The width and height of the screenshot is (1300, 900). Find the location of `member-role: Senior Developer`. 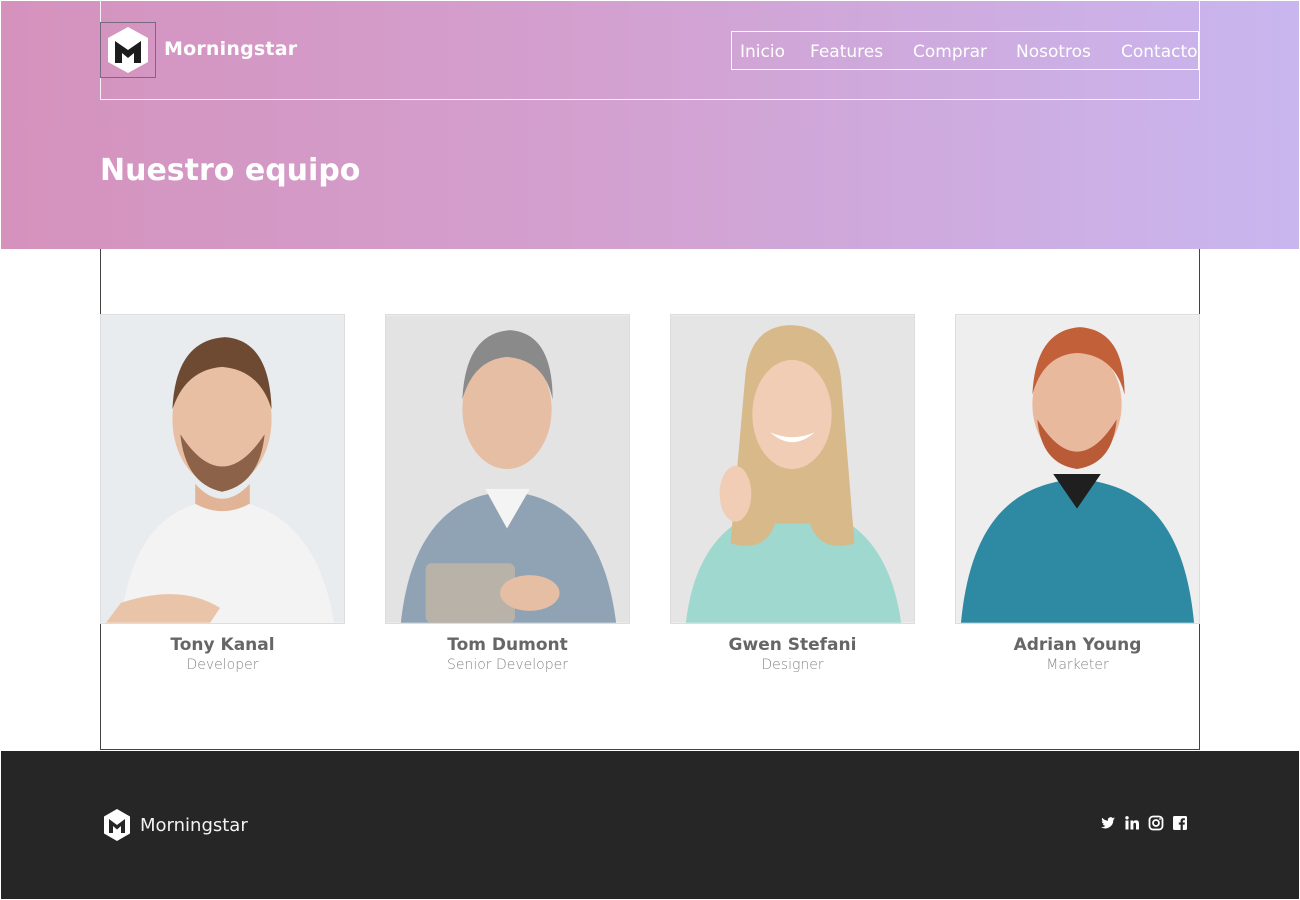

member-role: Senior Developer is located at coordinates (507, 665).